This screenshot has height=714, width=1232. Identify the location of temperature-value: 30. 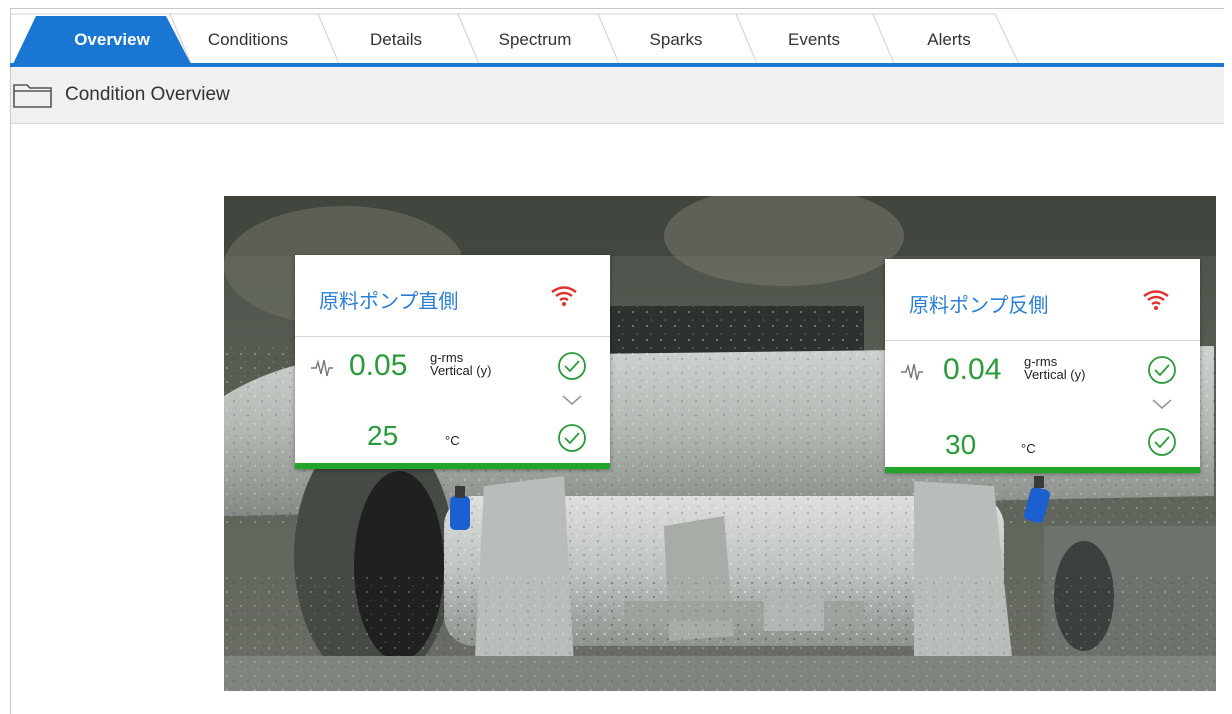
(961, 444).